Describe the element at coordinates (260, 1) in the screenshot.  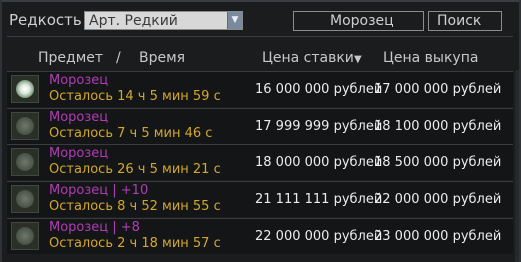
I see `window-top-border` at that location.